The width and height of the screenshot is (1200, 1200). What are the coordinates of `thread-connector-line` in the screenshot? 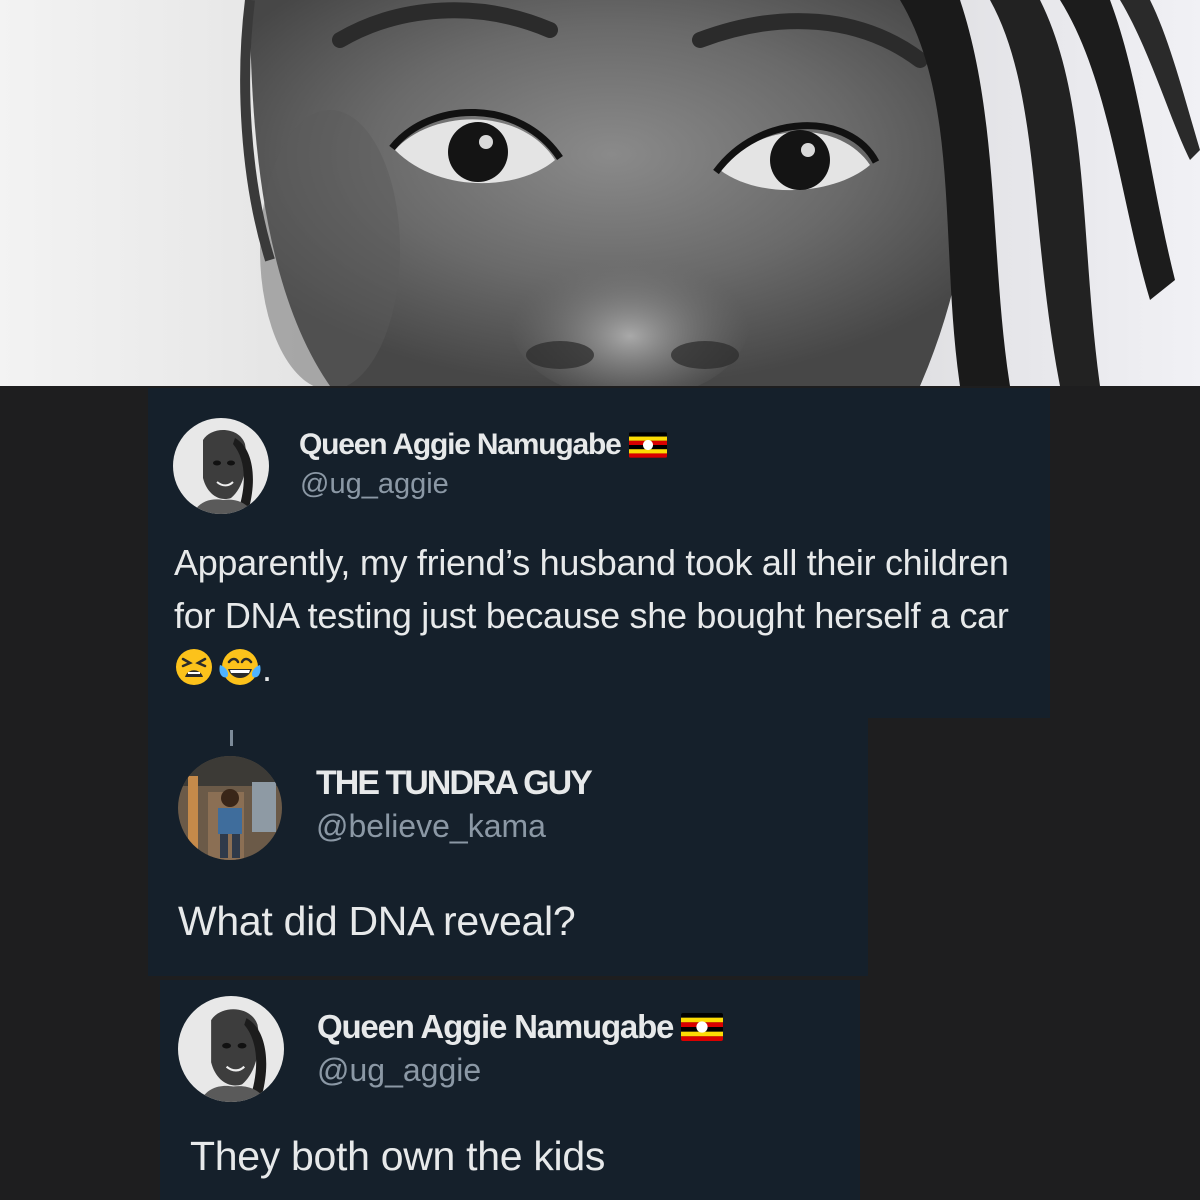 It's located at (231, 738).